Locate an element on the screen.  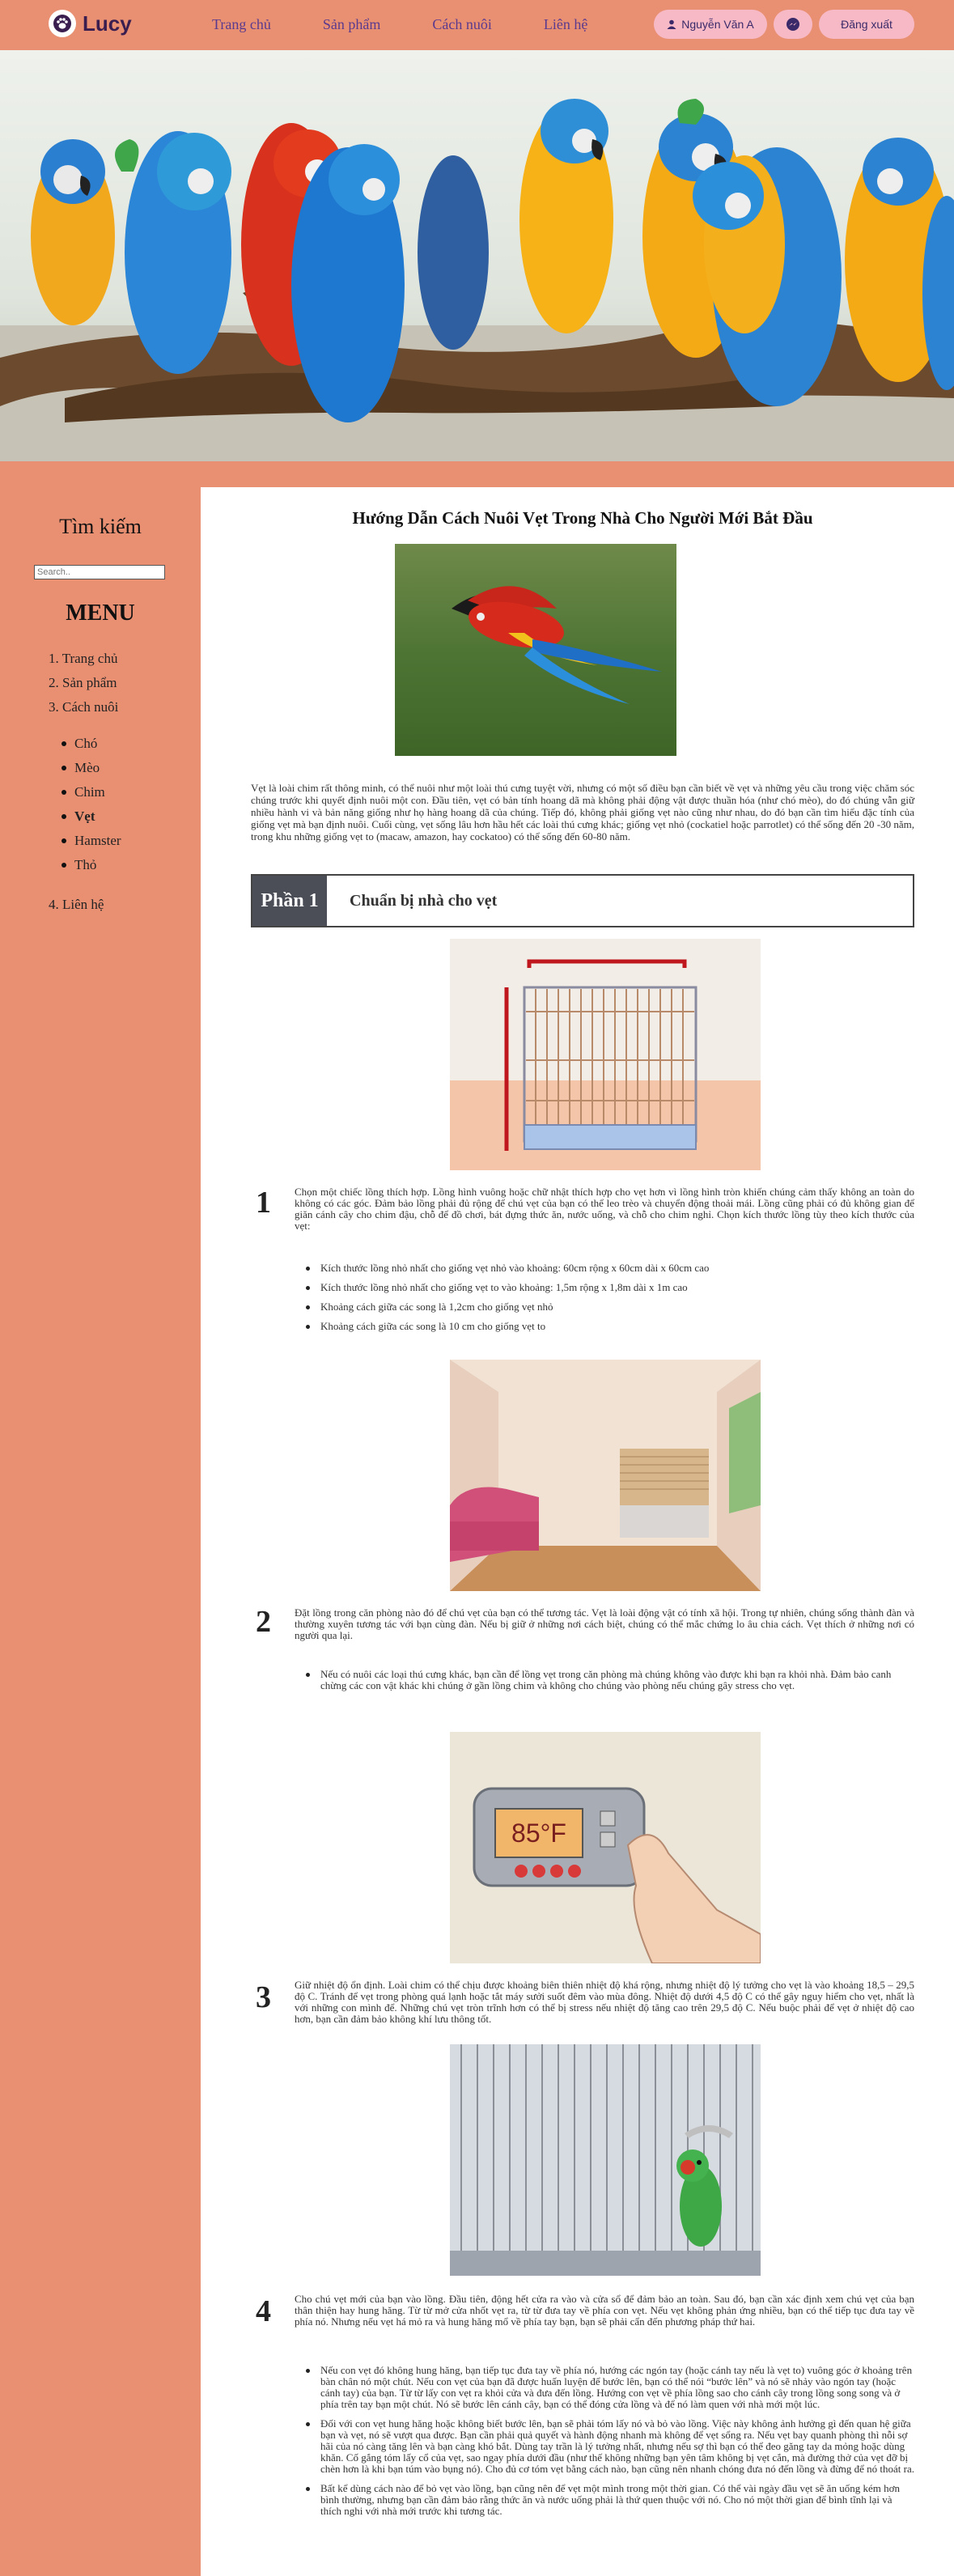
step-number: 3 is located at coordinates (263, 1997).